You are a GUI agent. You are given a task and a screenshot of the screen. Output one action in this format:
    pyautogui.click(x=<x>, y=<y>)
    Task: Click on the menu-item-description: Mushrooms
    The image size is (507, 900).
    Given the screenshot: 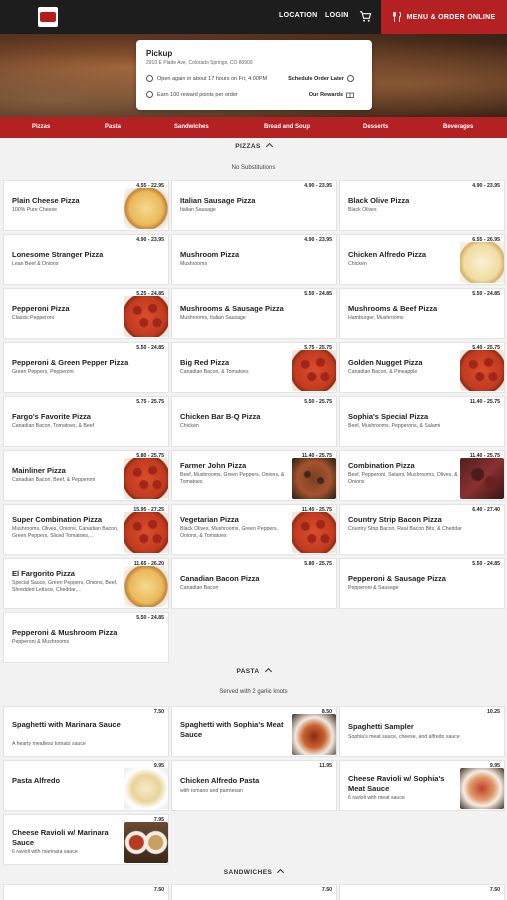 What is the action you would take?
    pyautogui.click(x=194, y=264)
    